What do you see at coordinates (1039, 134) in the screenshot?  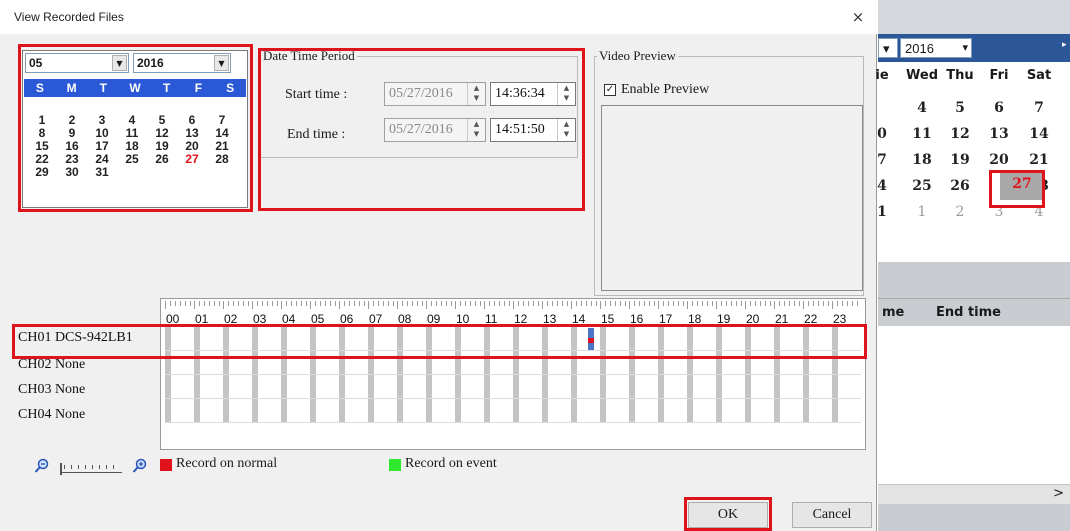 I see `background-day: 14` at bounding box center [1039, 134].